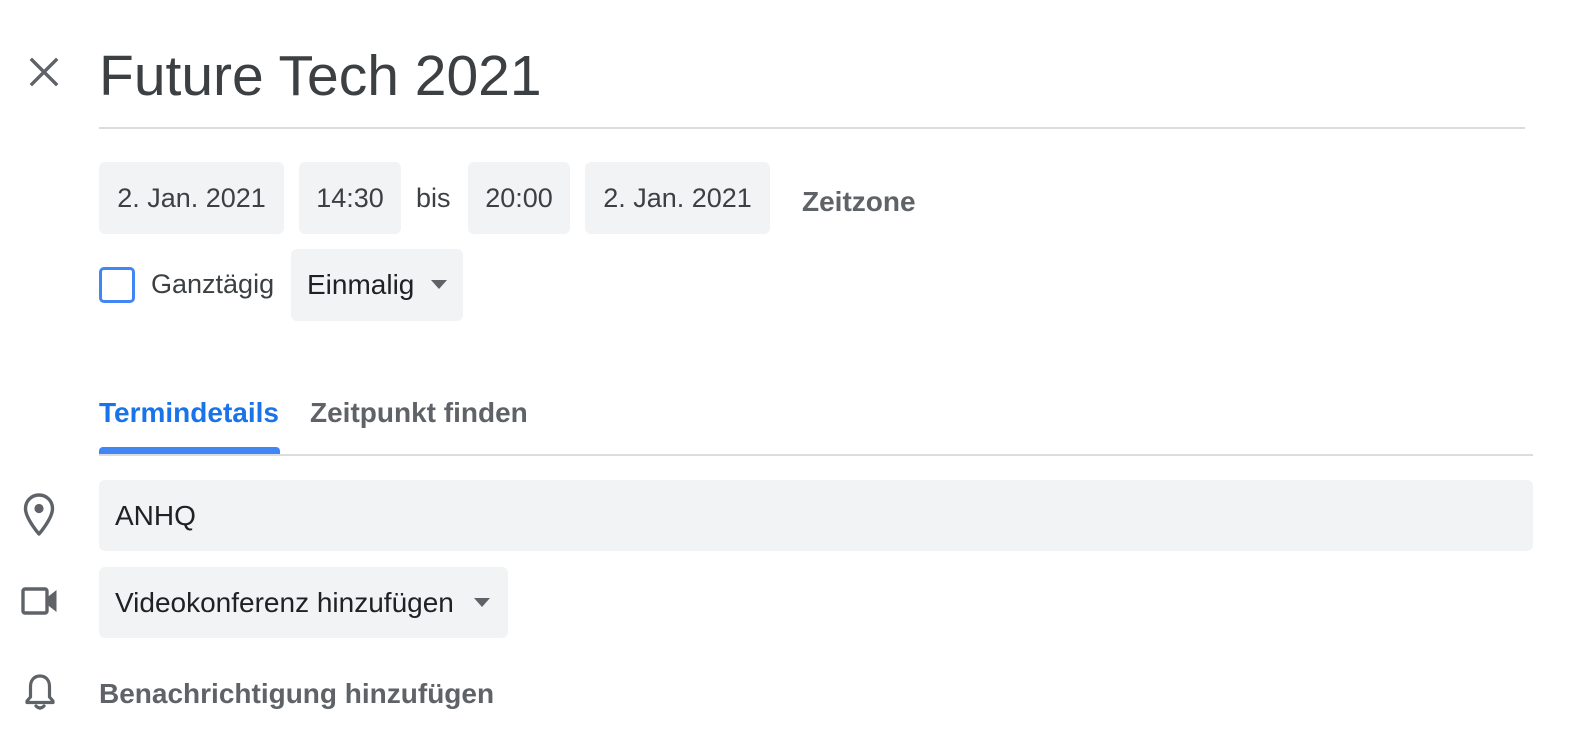 The image size is (1582, 738). Describe the element at coordinates (816, 455) in the screenshot. I see `tab-divider` at that location.